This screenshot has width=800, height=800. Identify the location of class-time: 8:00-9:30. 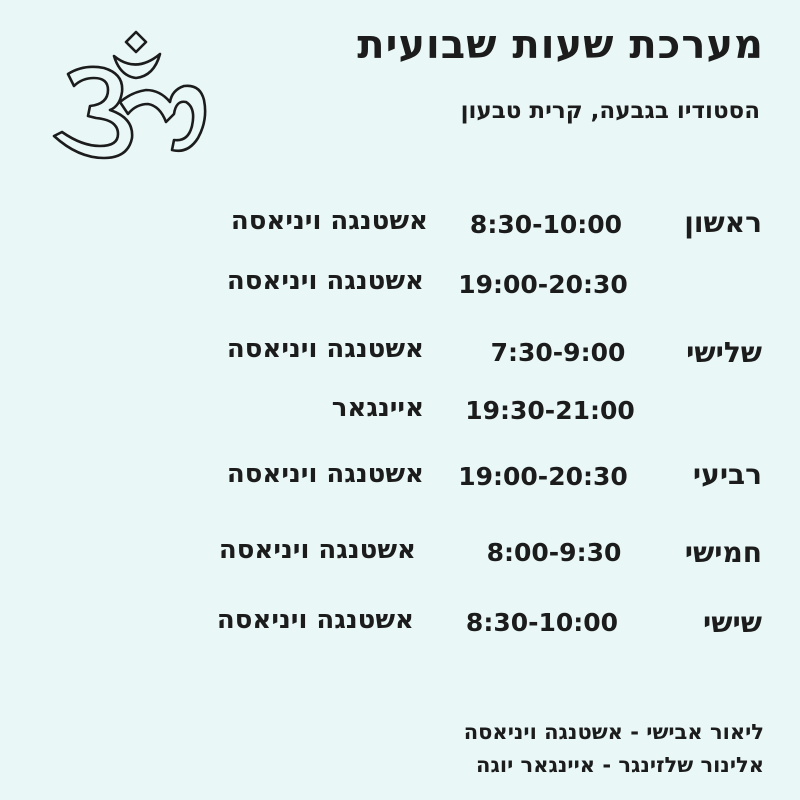
(554, 552).